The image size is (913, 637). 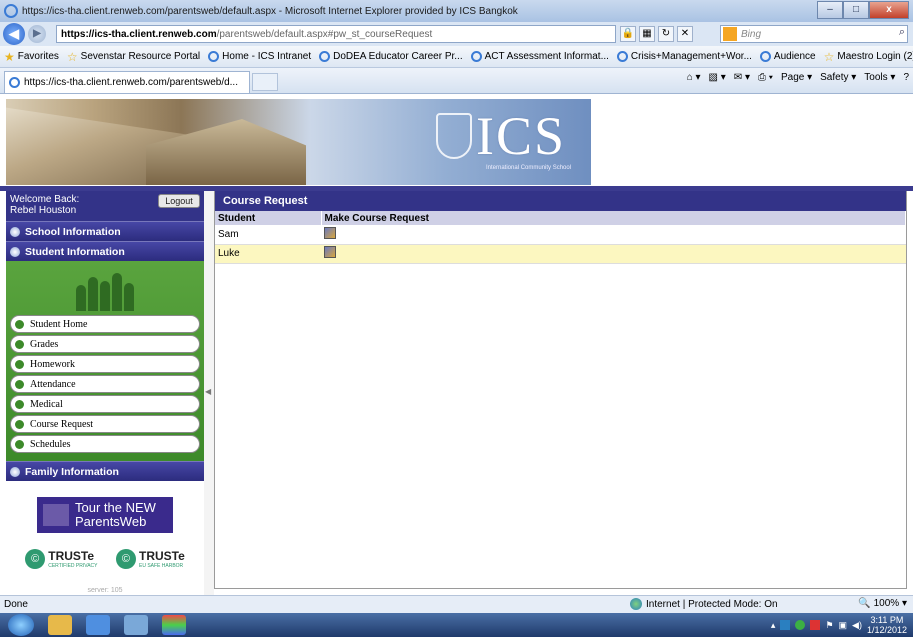 What do you see at coordinates (105, 424) in the screenshot?
I see `sidebar-item-course-request: Course Request` at bounding box center [105, 424].